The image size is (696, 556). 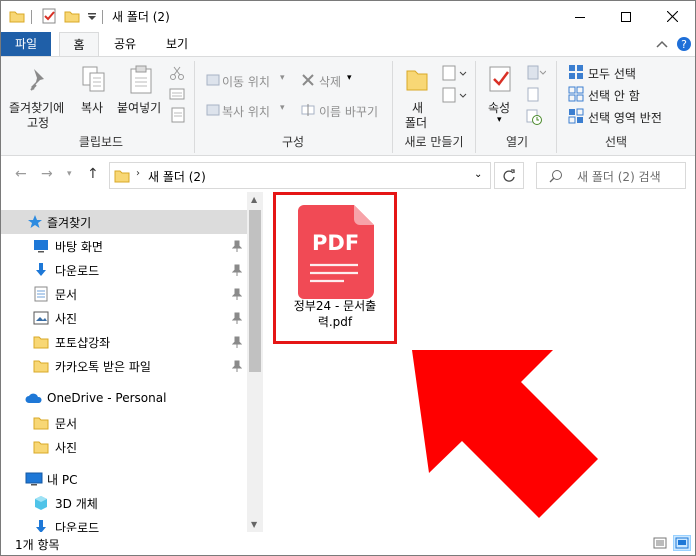 What do you see at coordinates (499, 107) in the screenshot?
I see `properties-button: 속성` at bounding box center [499, 107].